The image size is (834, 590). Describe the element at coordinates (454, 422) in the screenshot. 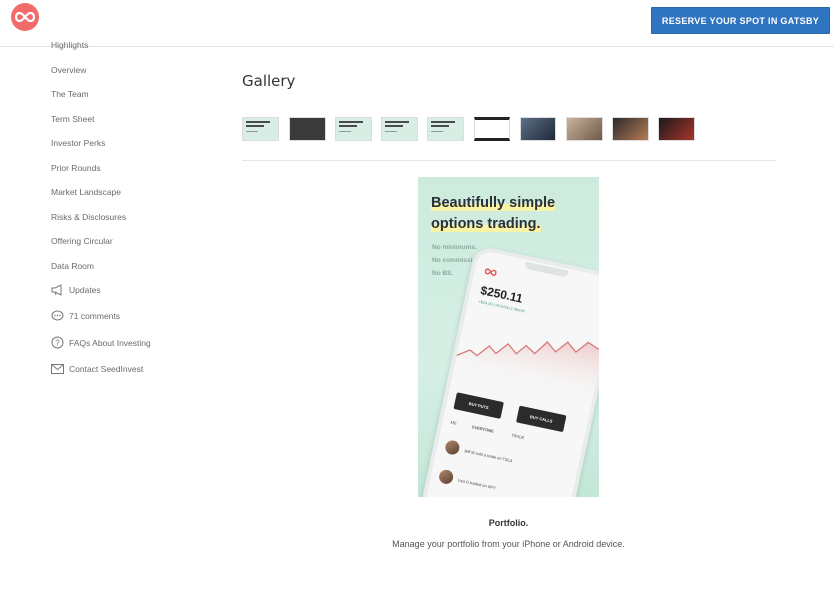

I see `phone-tab: ME` at that location.